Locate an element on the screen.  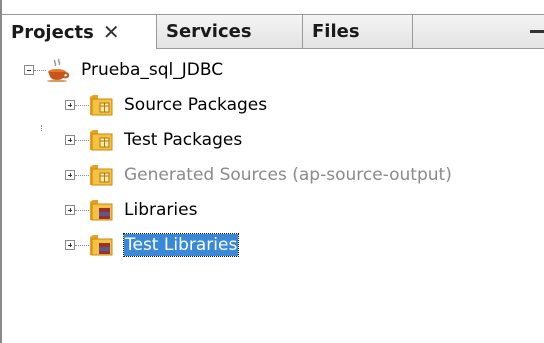
tab-bar: Projects ✕ Services Files is located at coordinates (273, 31).